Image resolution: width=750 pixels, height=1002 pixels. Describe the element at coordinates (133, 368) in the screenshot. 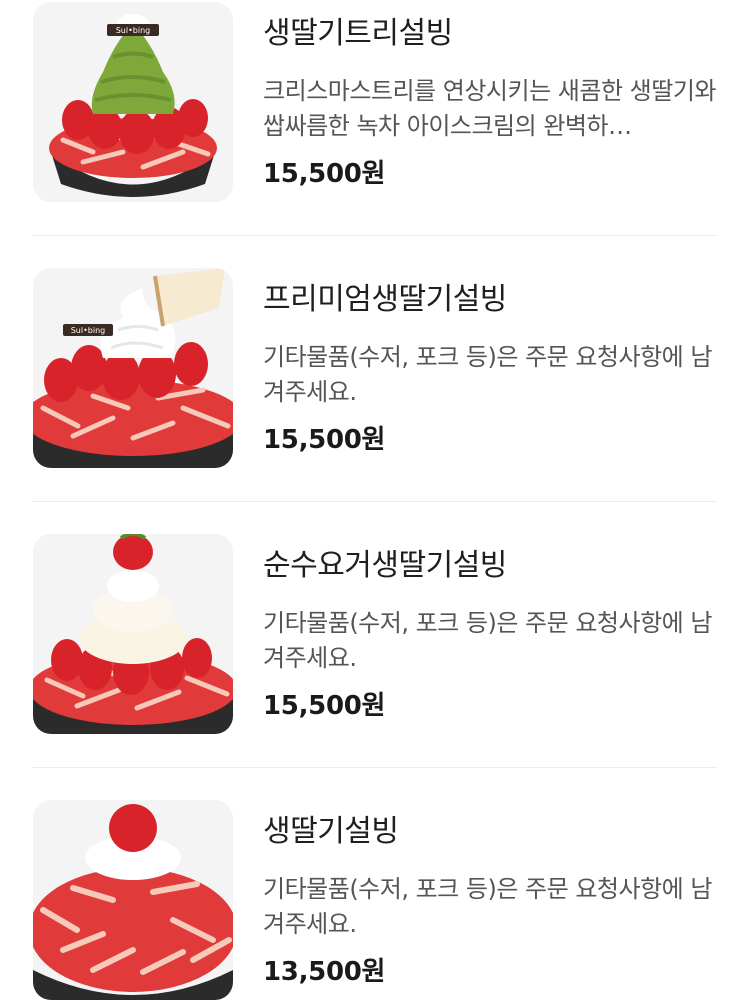

I see `premium-strawberry-bingsu-image: Sul•bing` at that location.